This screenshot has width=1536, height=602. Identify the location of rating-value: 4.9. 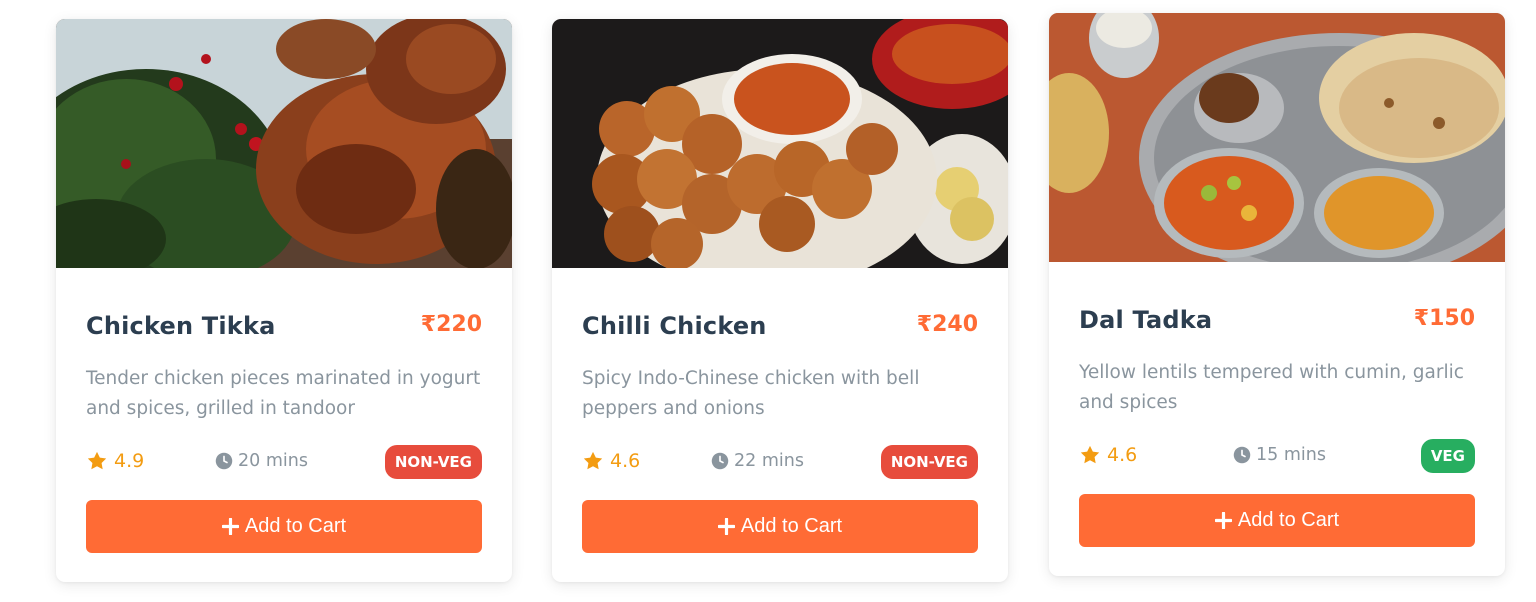
(129, 461).